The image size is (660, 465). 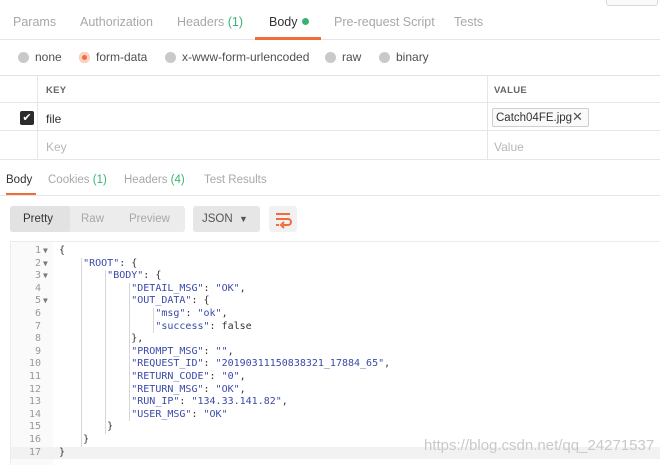 I want to click on code-text: "USER_MSG": "OK", so click(x=179, y=414).